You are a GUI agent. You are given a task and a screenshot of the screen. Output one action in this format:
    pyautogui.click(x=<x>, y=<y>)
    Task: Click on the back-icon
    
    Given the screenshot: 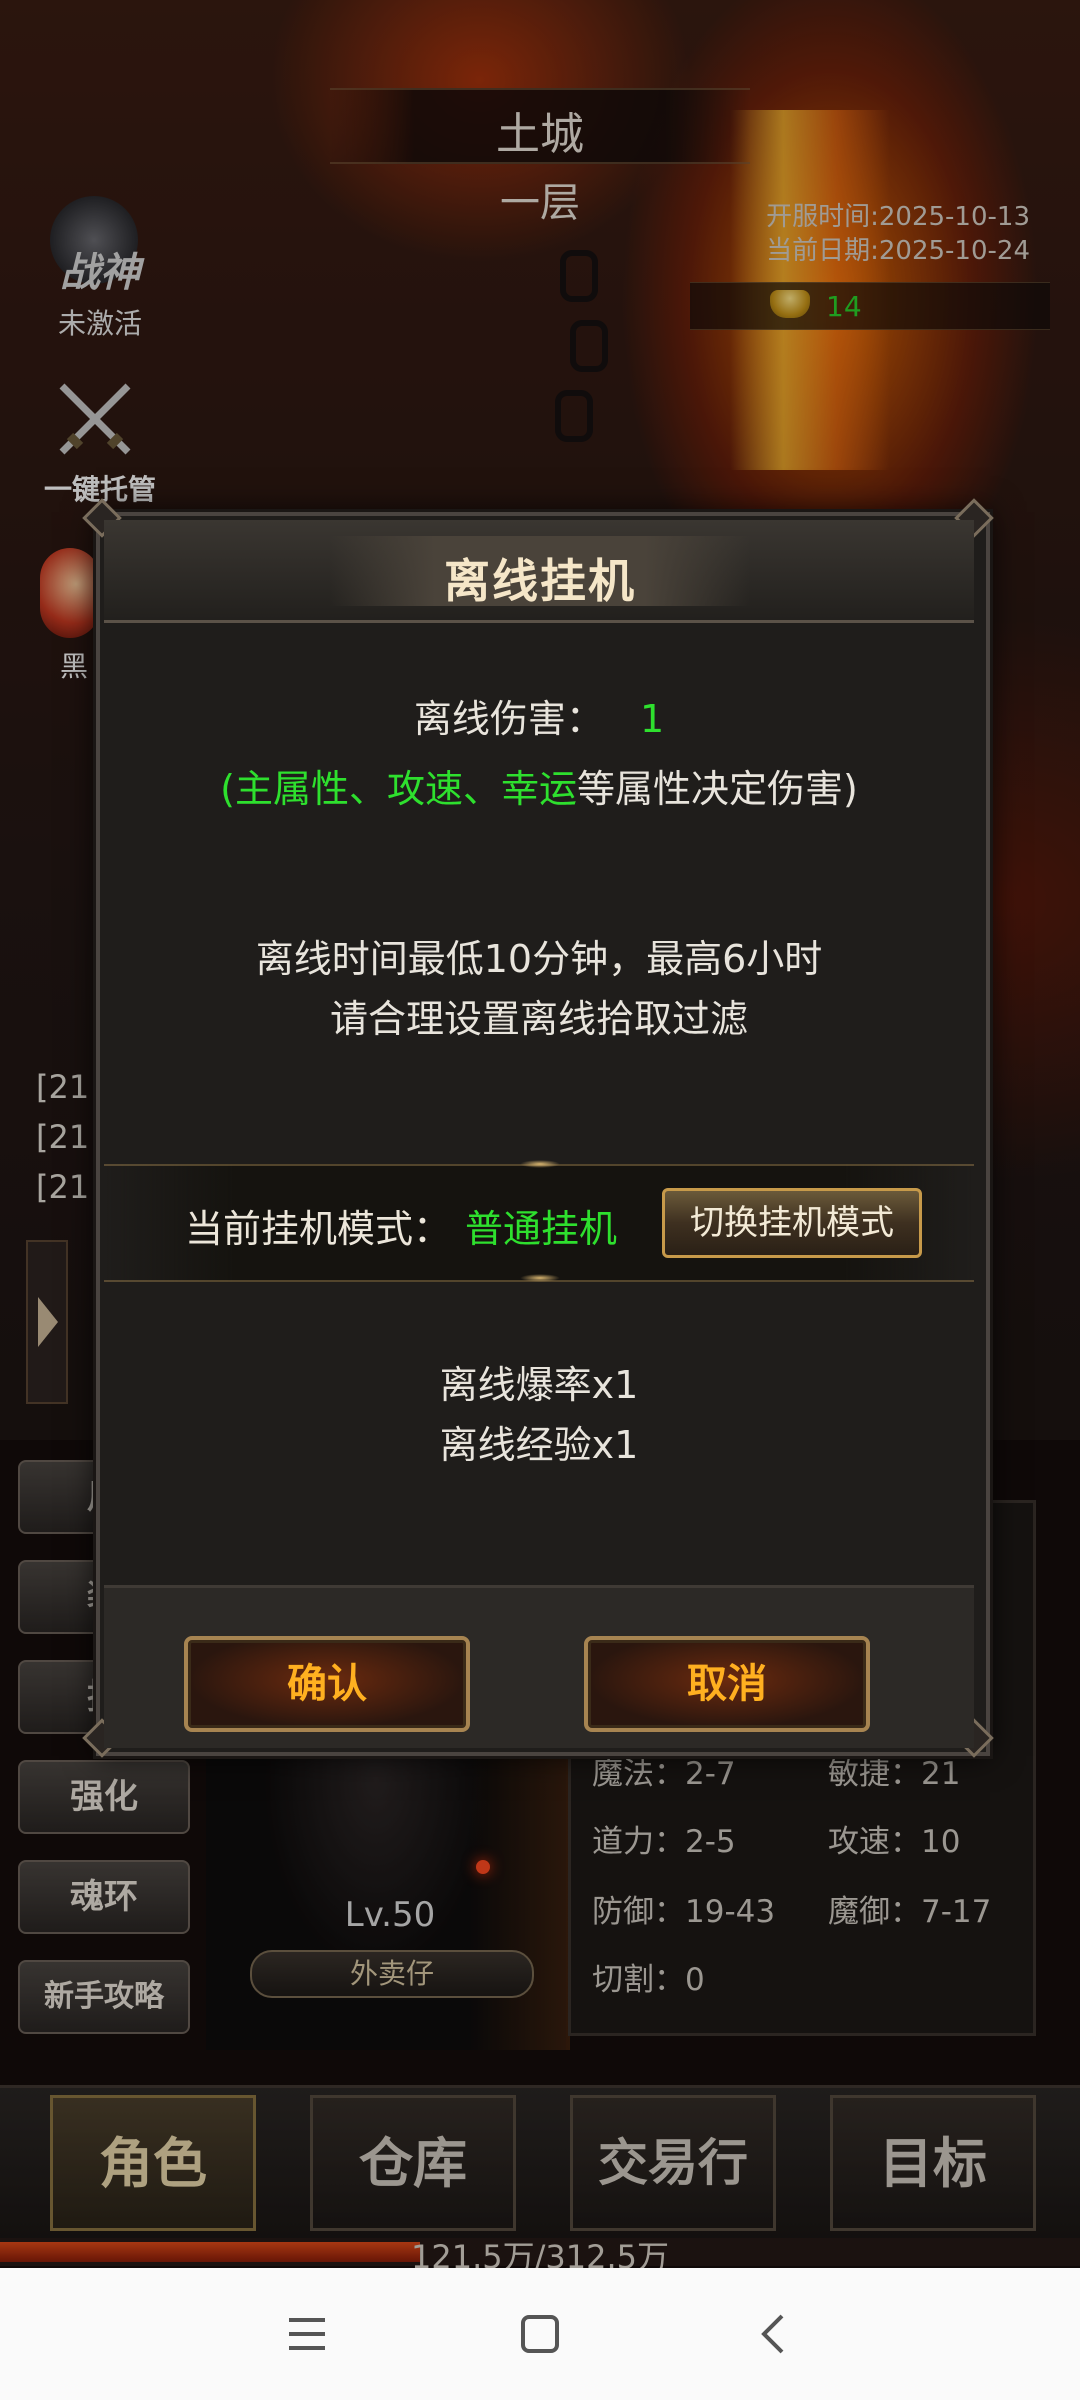 What is the action you would take?
    pyautogui.click(x=774, y=2334)
    